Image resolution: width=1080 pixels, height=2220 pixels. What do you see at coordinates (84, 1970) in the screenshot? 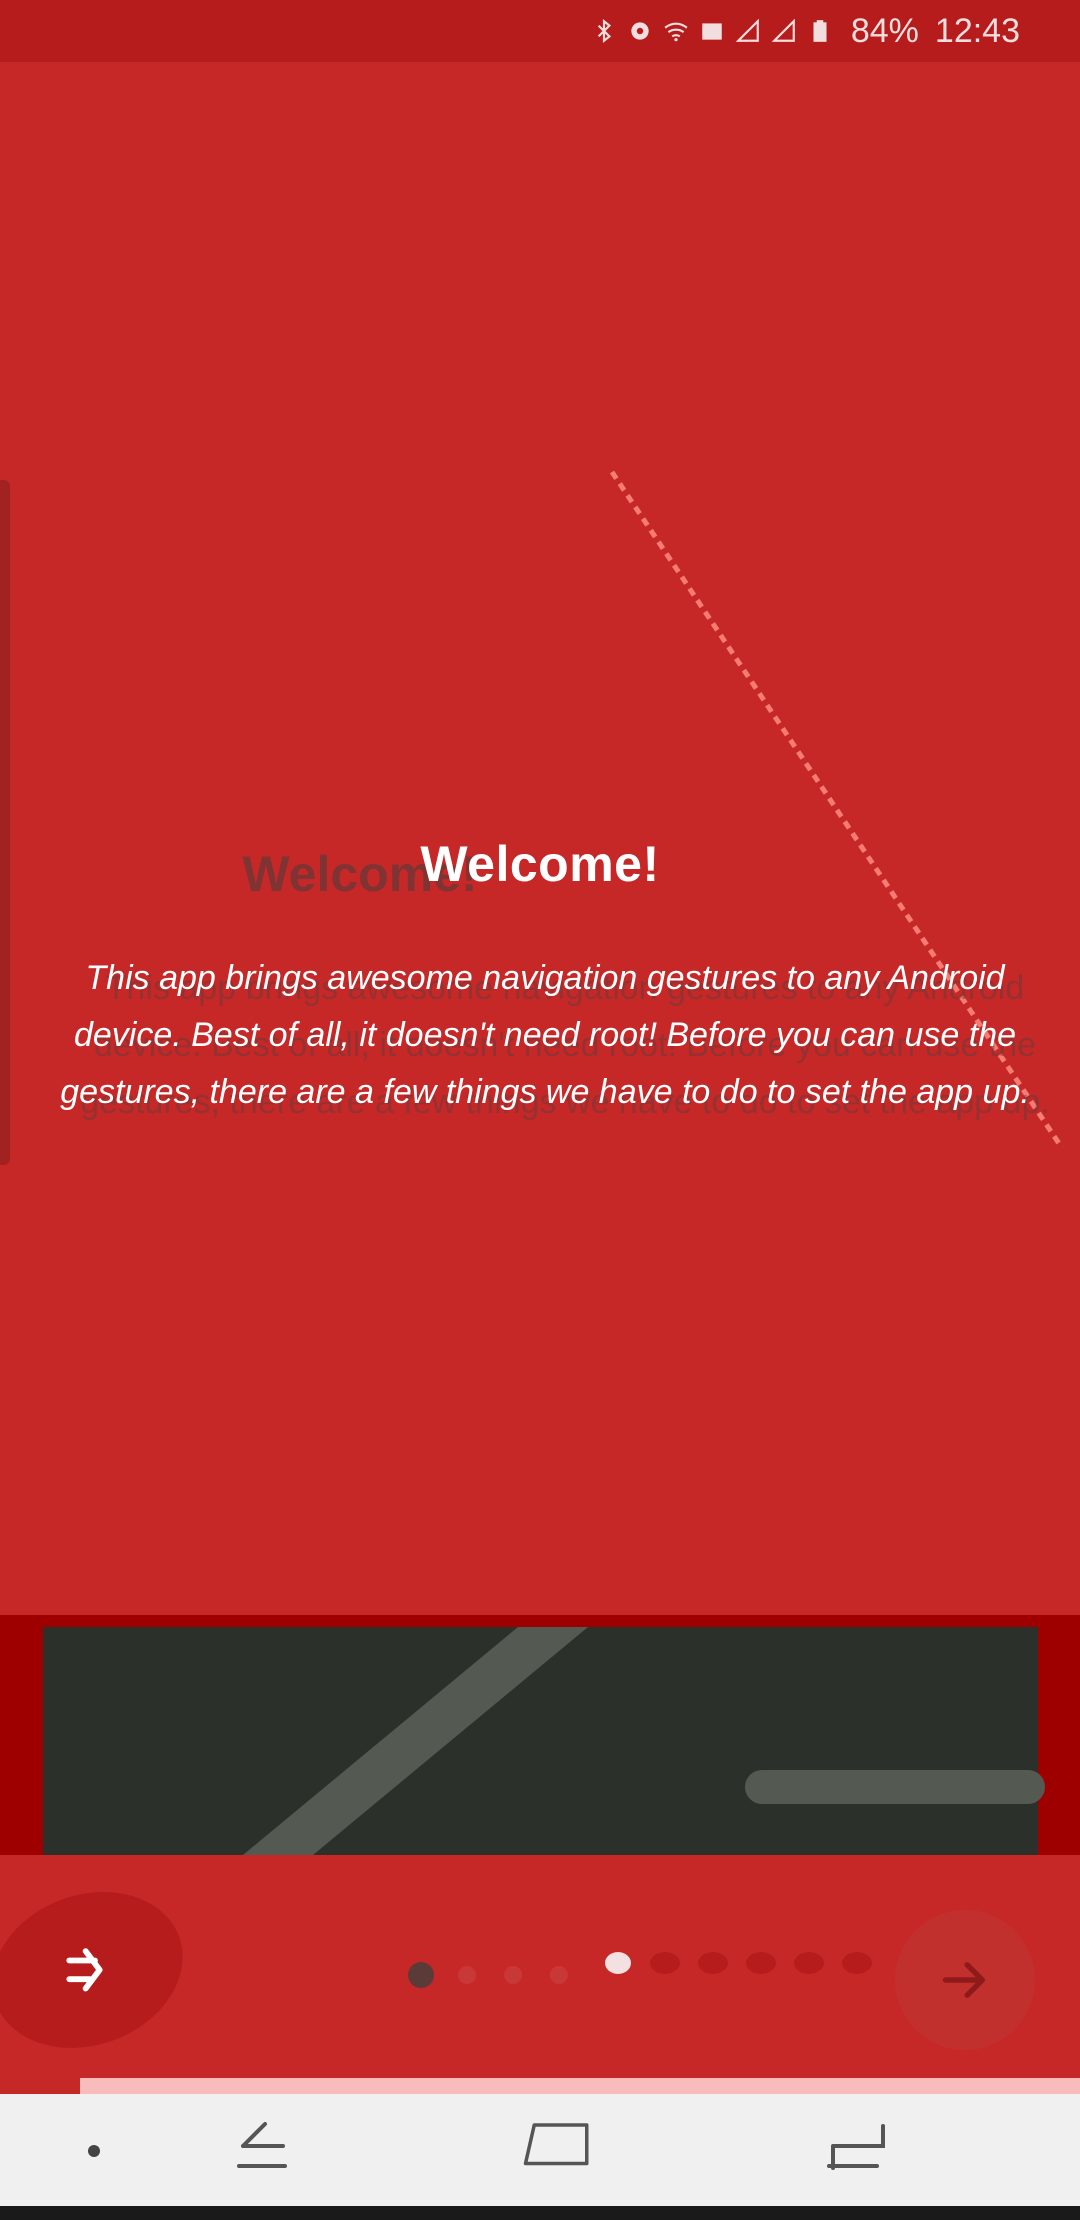
I see `skip-arrow-icon` at bounding box center [84, 1970].